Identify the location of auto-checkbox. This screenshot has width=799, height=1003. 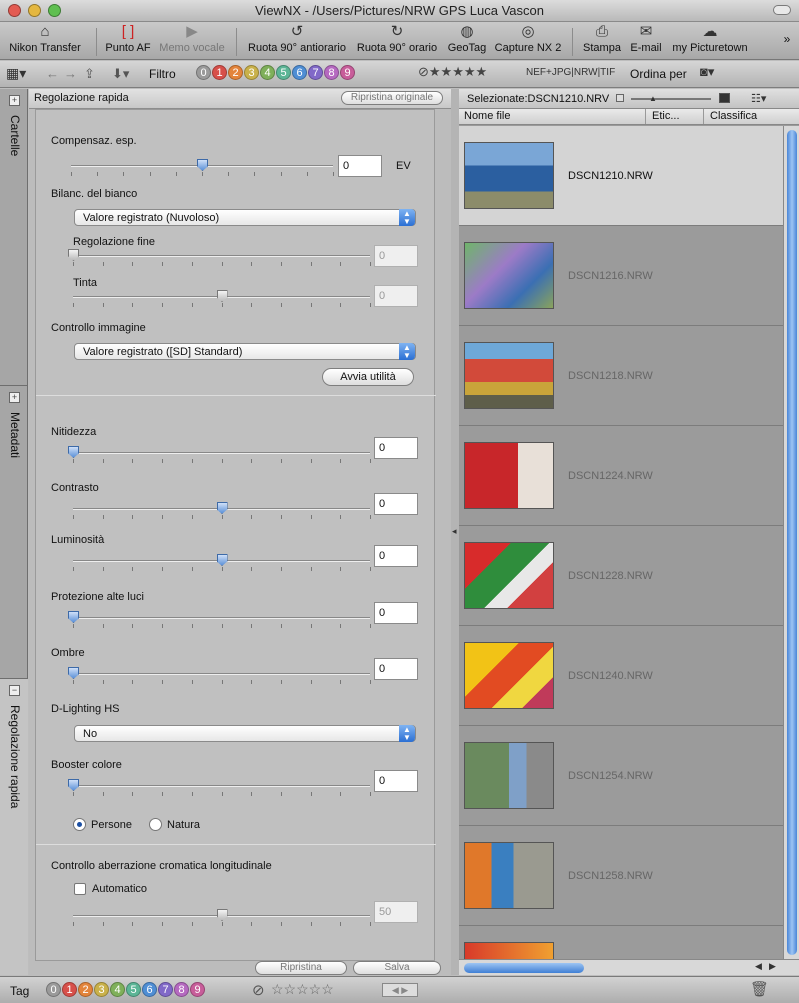
(80, 889).